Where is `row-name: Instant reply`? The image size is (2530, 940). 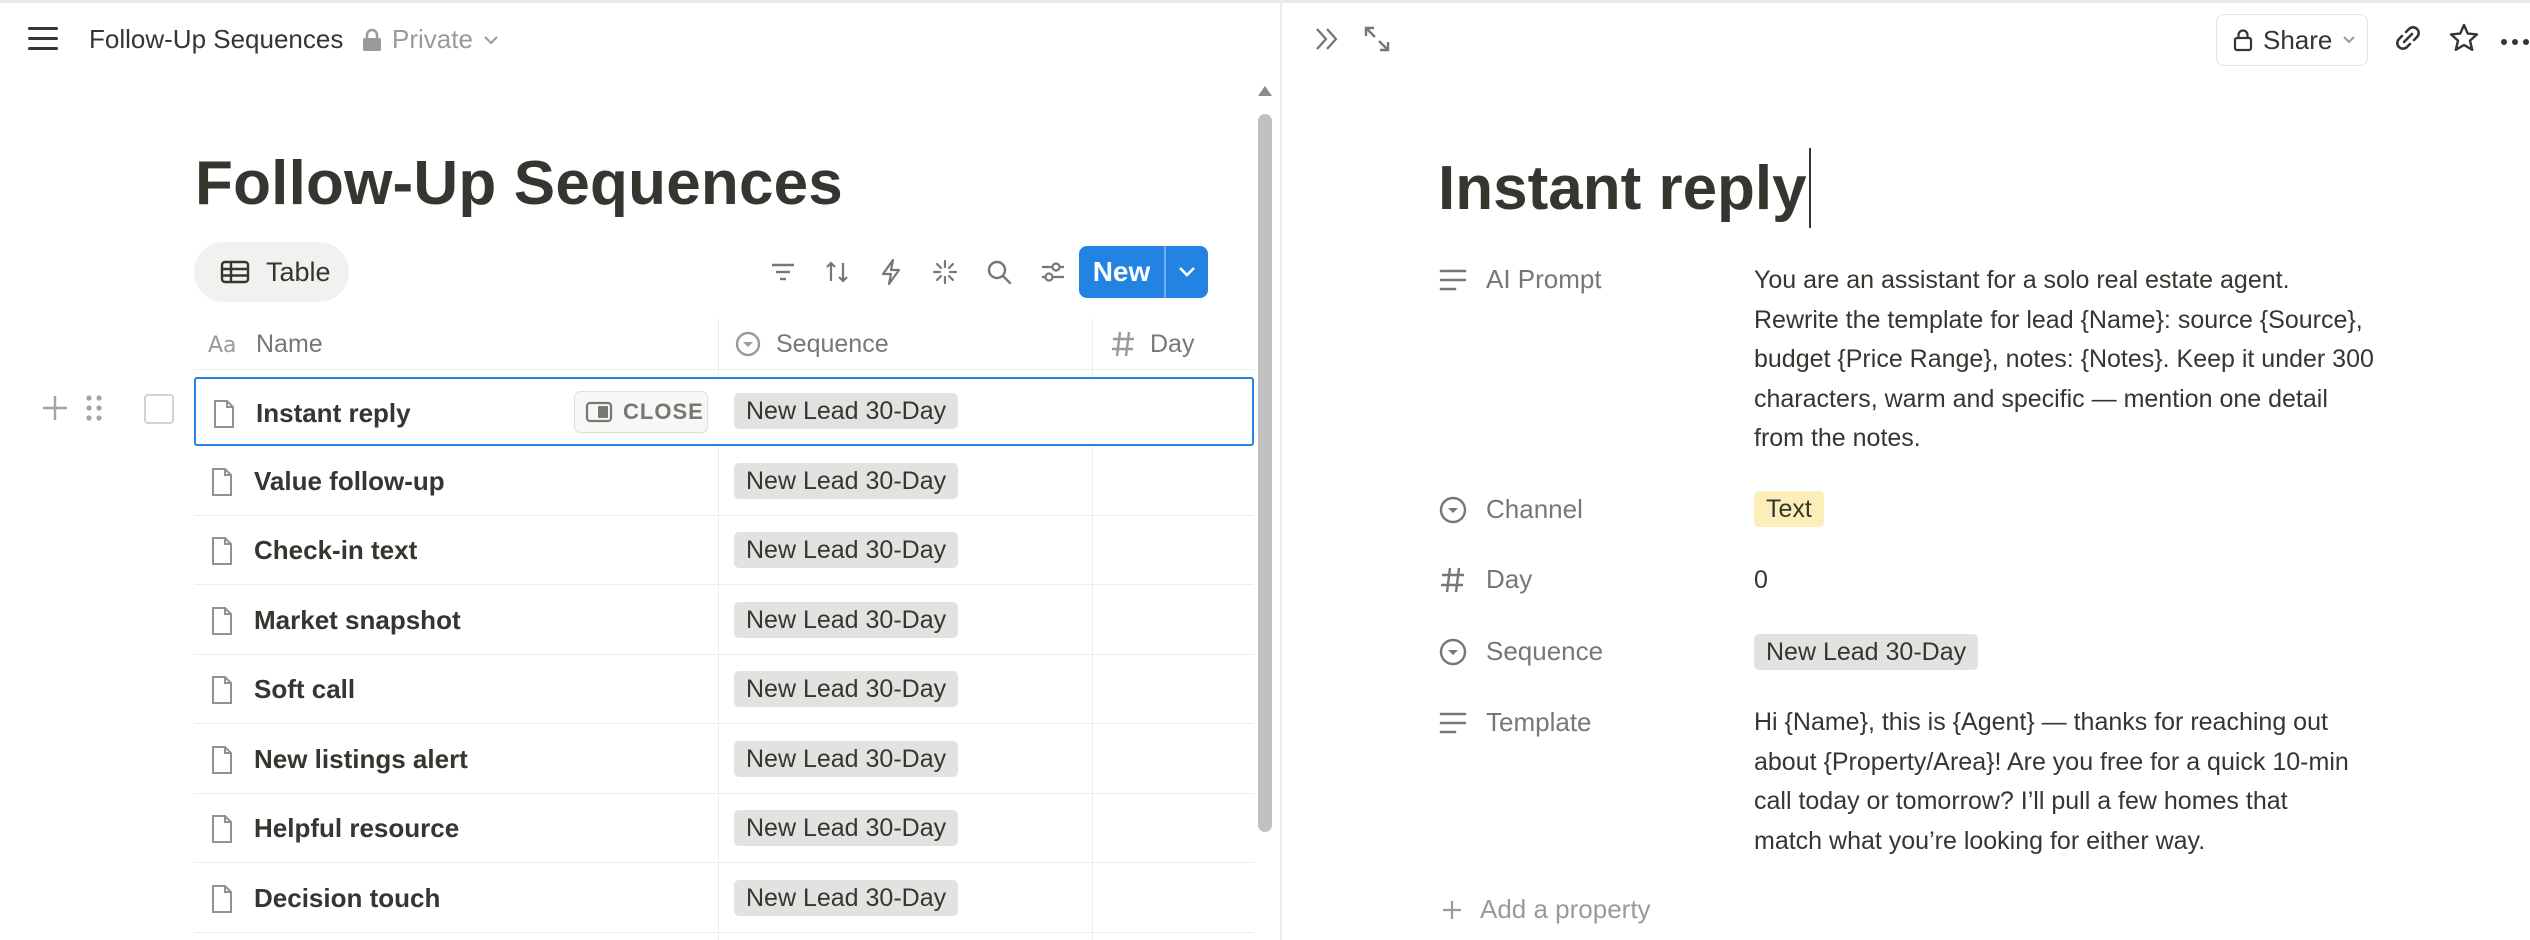
row-name: Instant reply is located at coordinates (333, 413).